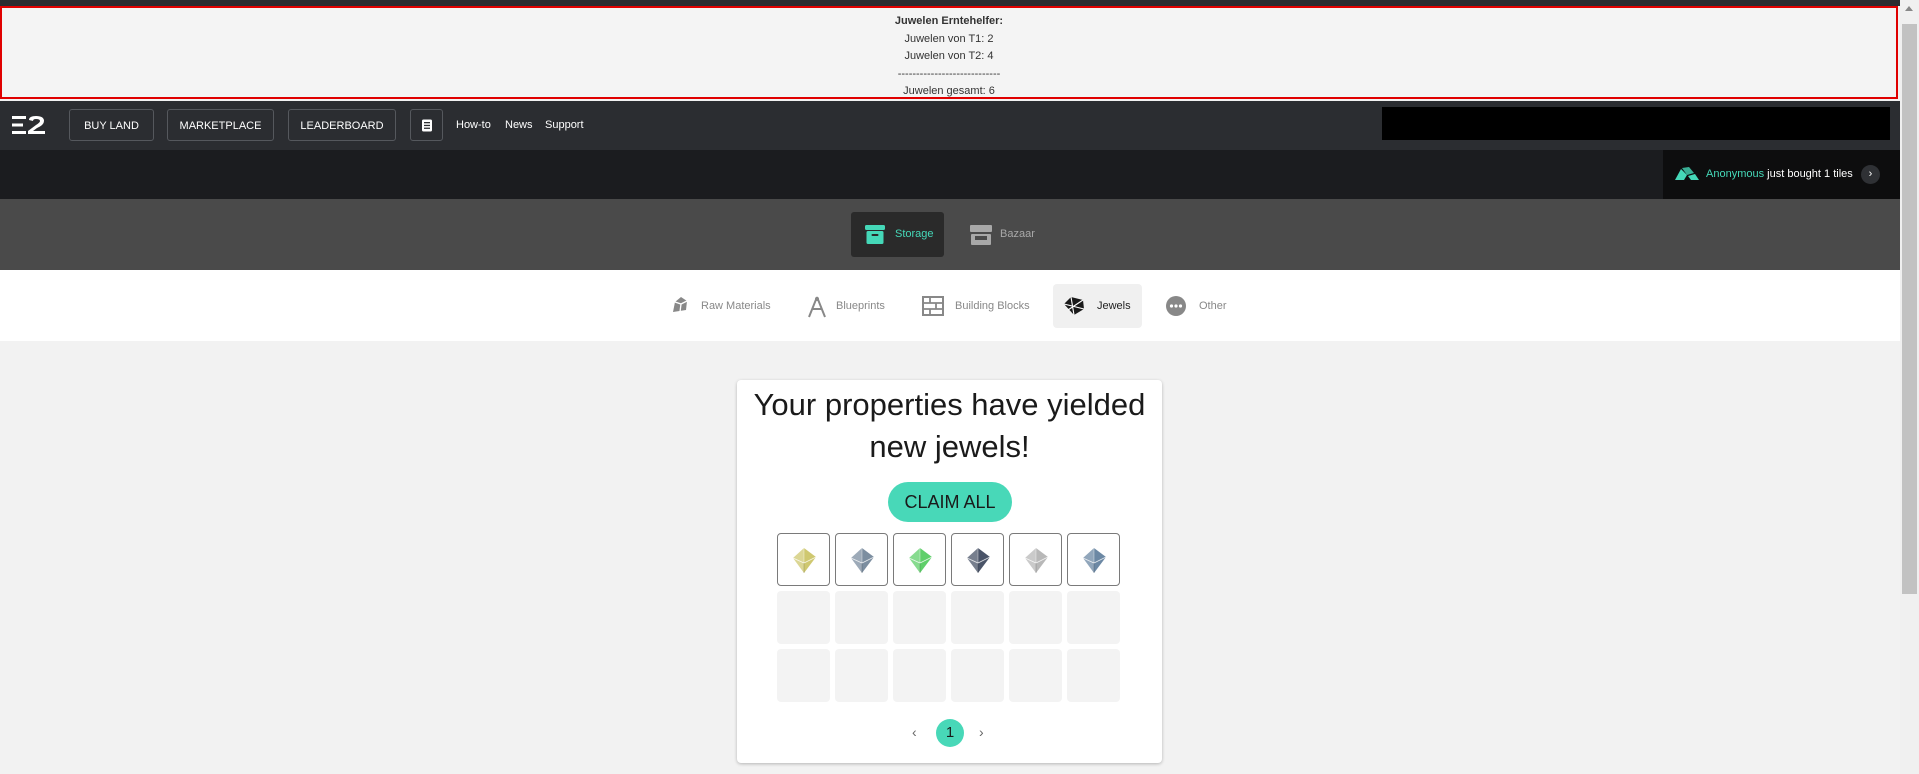  I want to click on prev-page-icon: ‹, so click(914, 732).